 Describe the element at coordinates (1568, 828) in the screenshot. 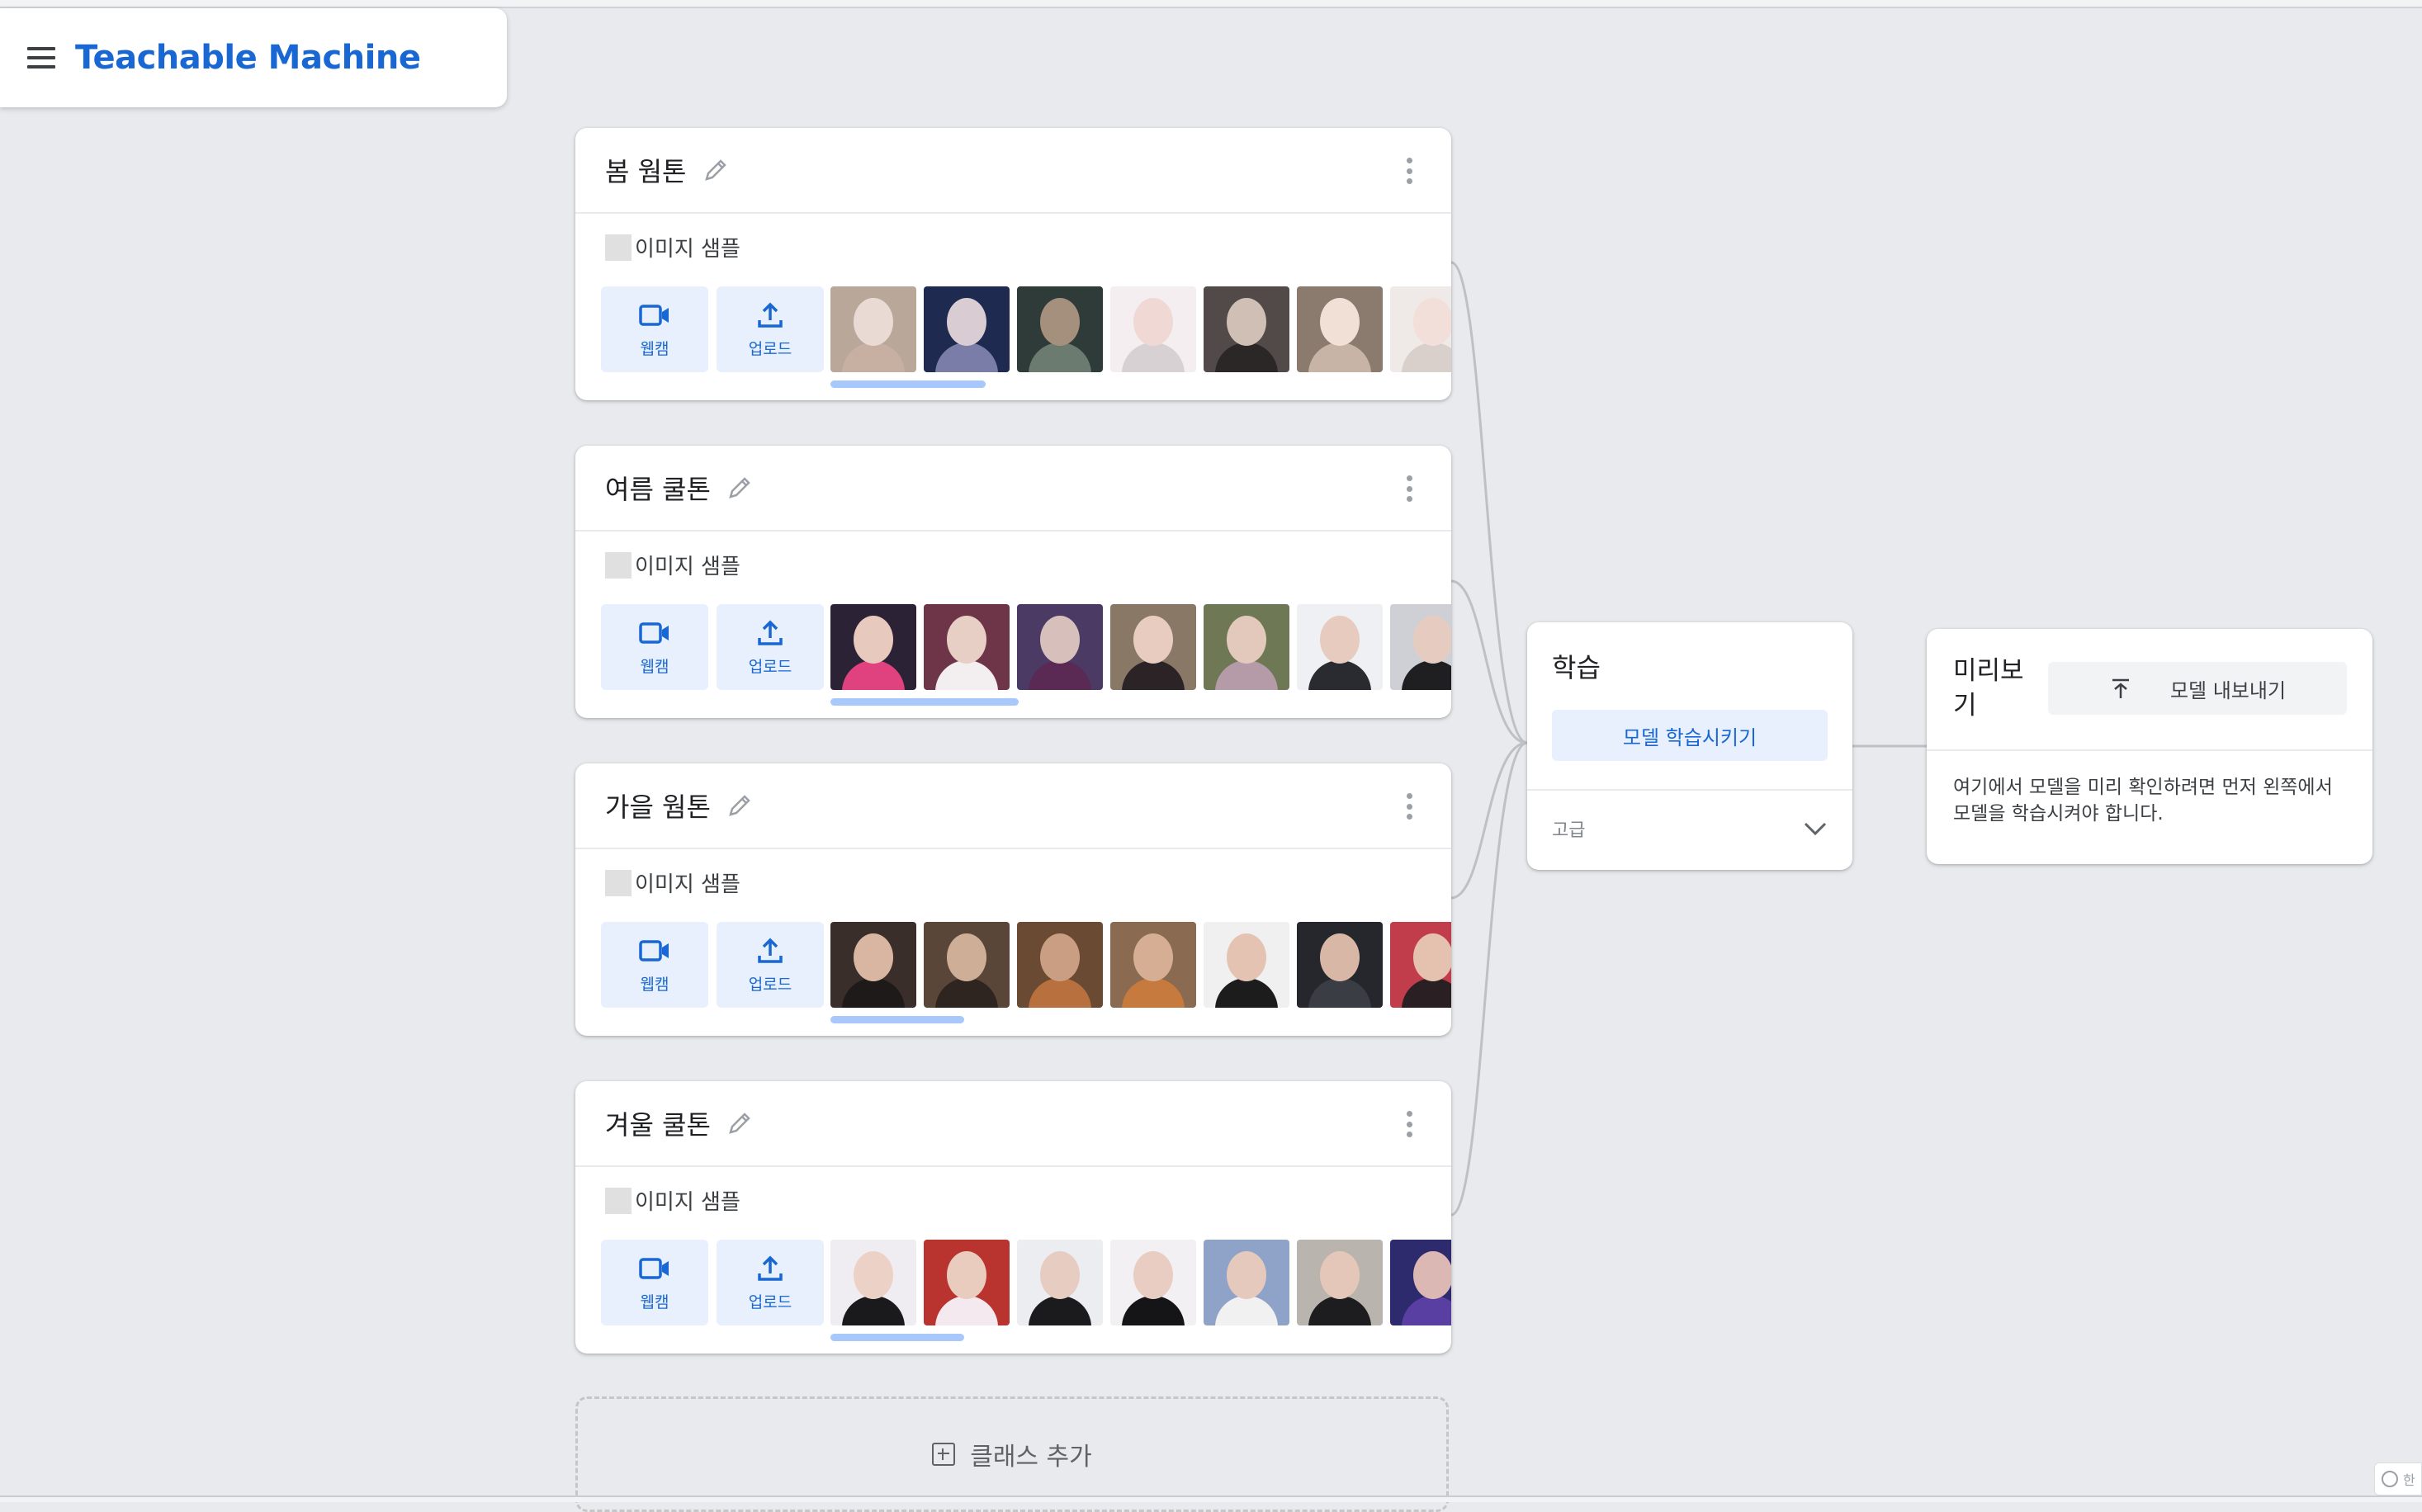

I see `advanced-label: 고급` at that location.